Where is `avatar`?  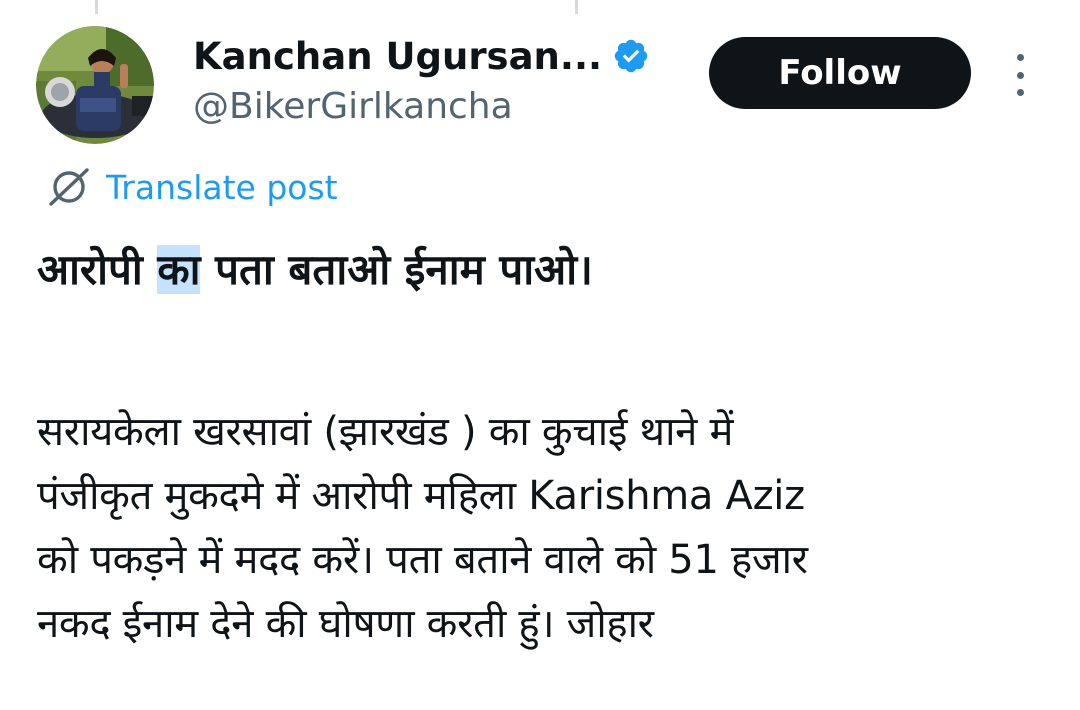 avatar is located at coordinates (95, 85).